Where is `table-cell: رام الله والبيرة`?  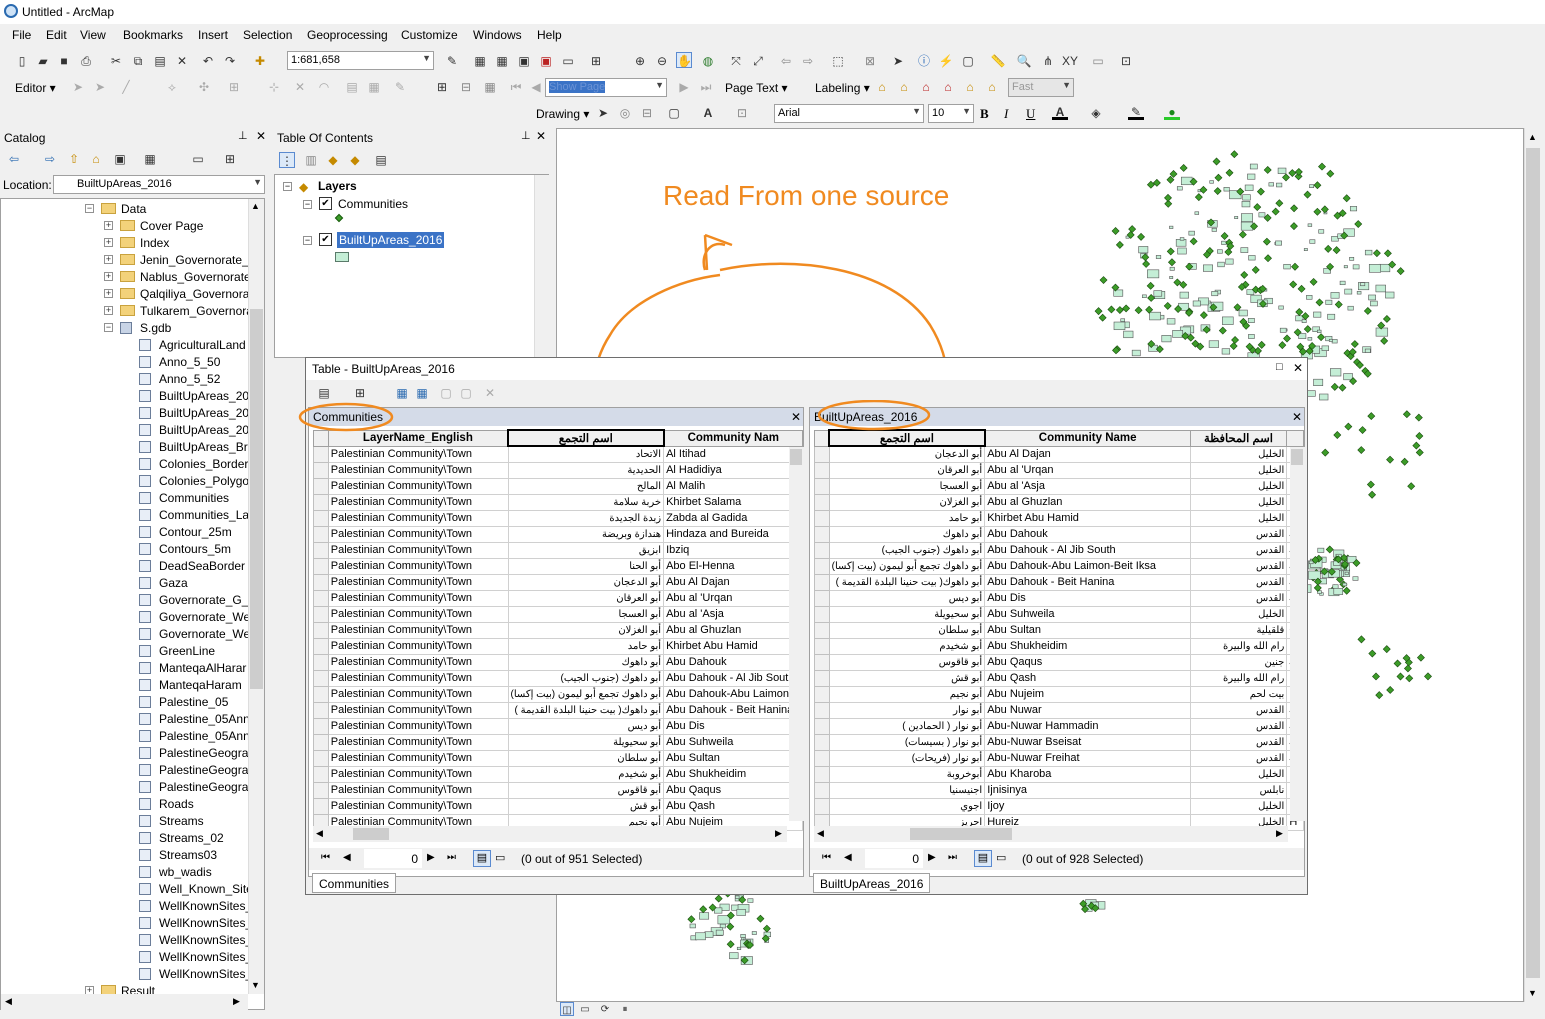 table-cell: رام الله والبيرة is located at coordinates (1238, 646).